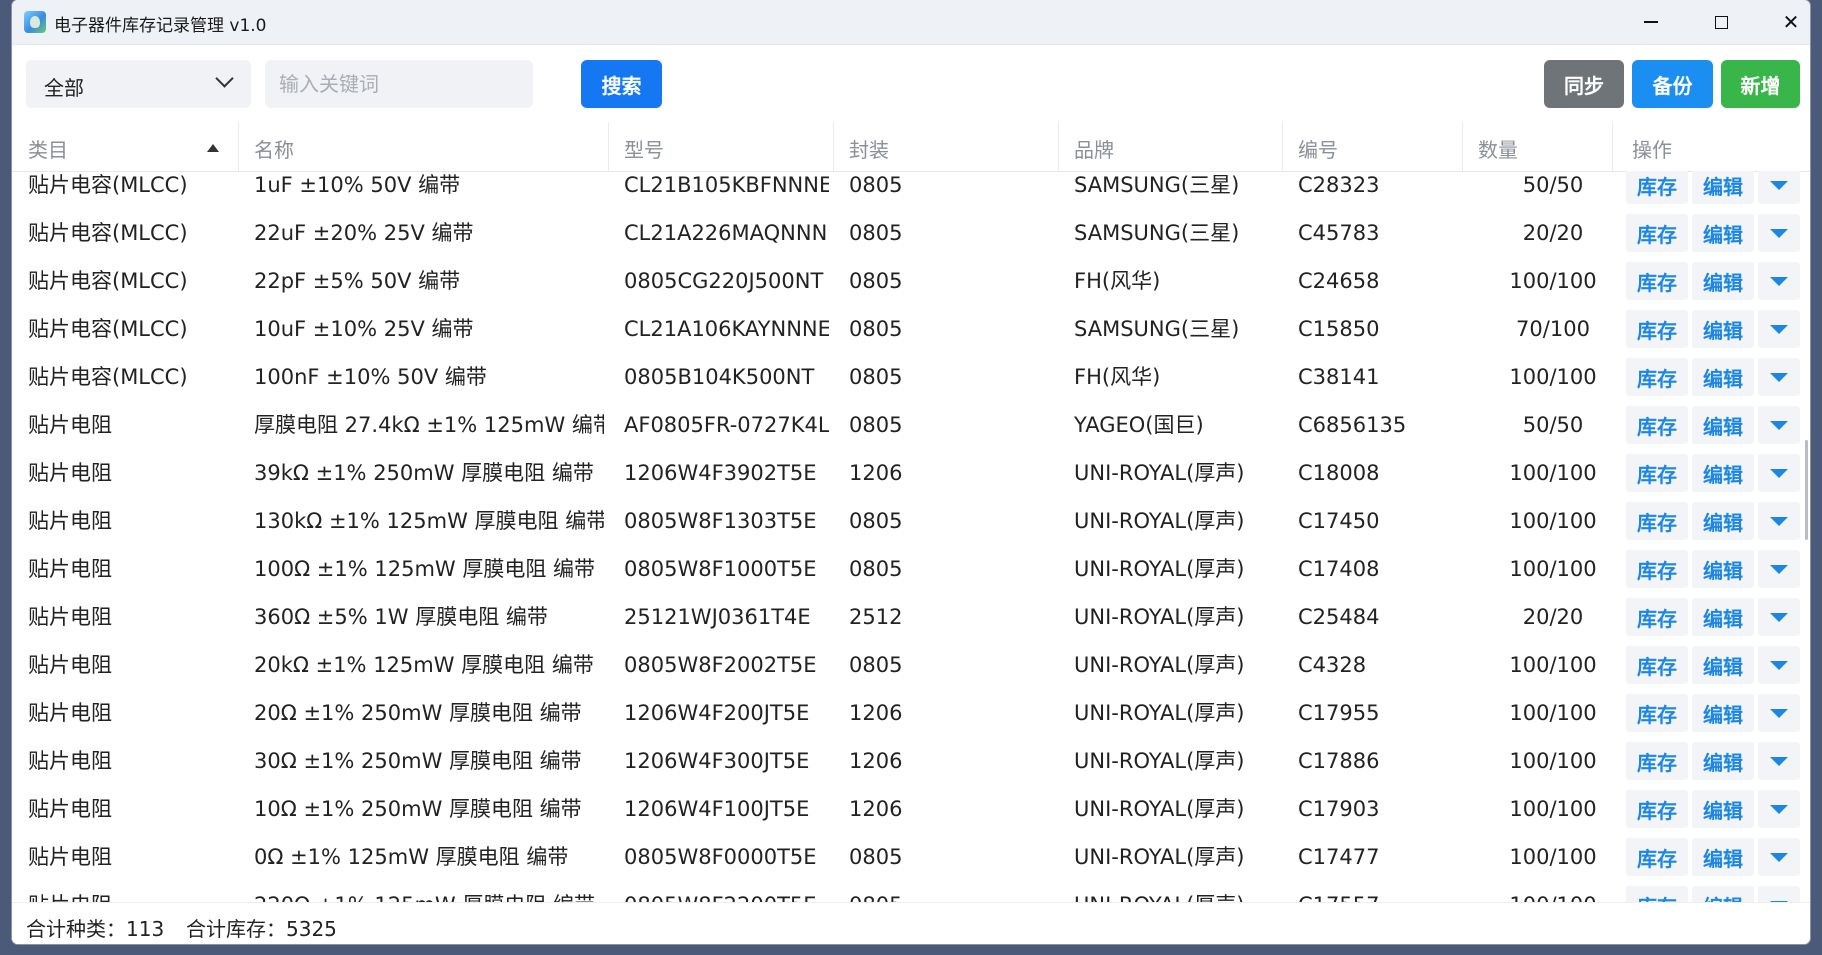 The height and width of the screenshot is (955, 1822). I want to click on cell-code: C24658, so click(1339, 281).